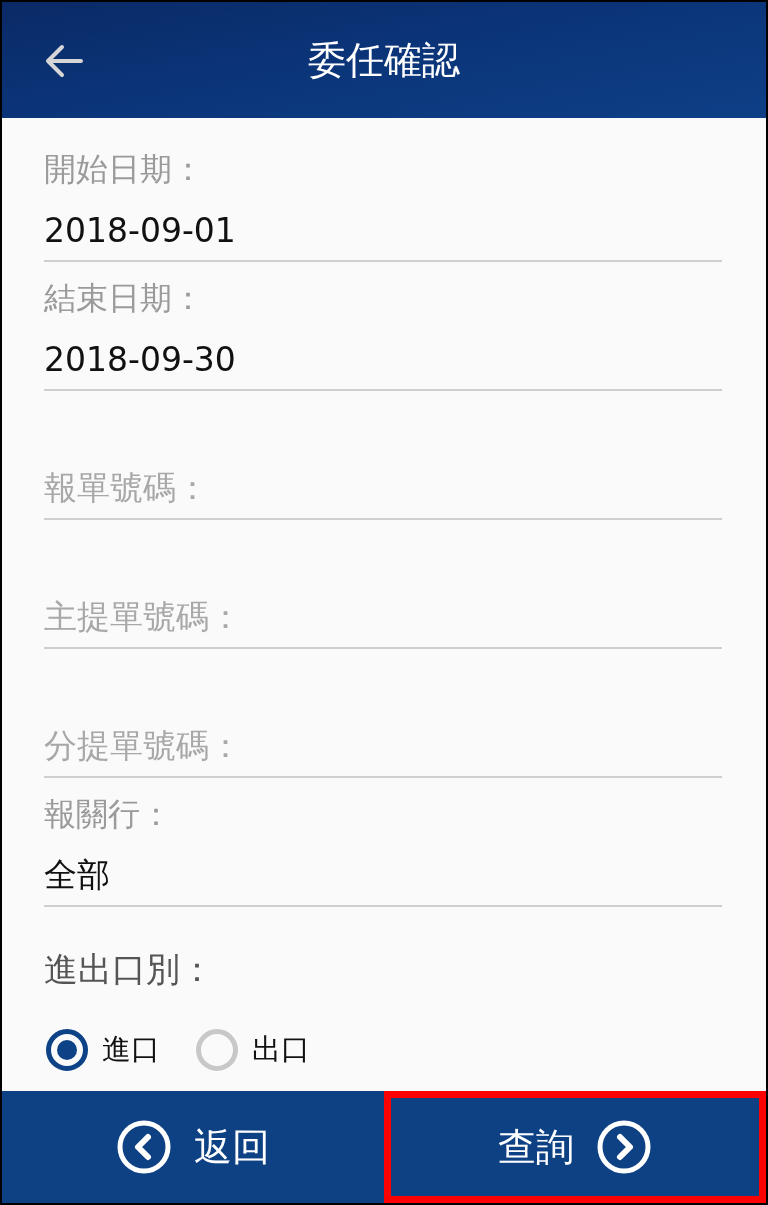 The image size is (768, 1205). Describe the element at coordinates (67, 1050) in the screenshot. I see `radio-button` at that location.